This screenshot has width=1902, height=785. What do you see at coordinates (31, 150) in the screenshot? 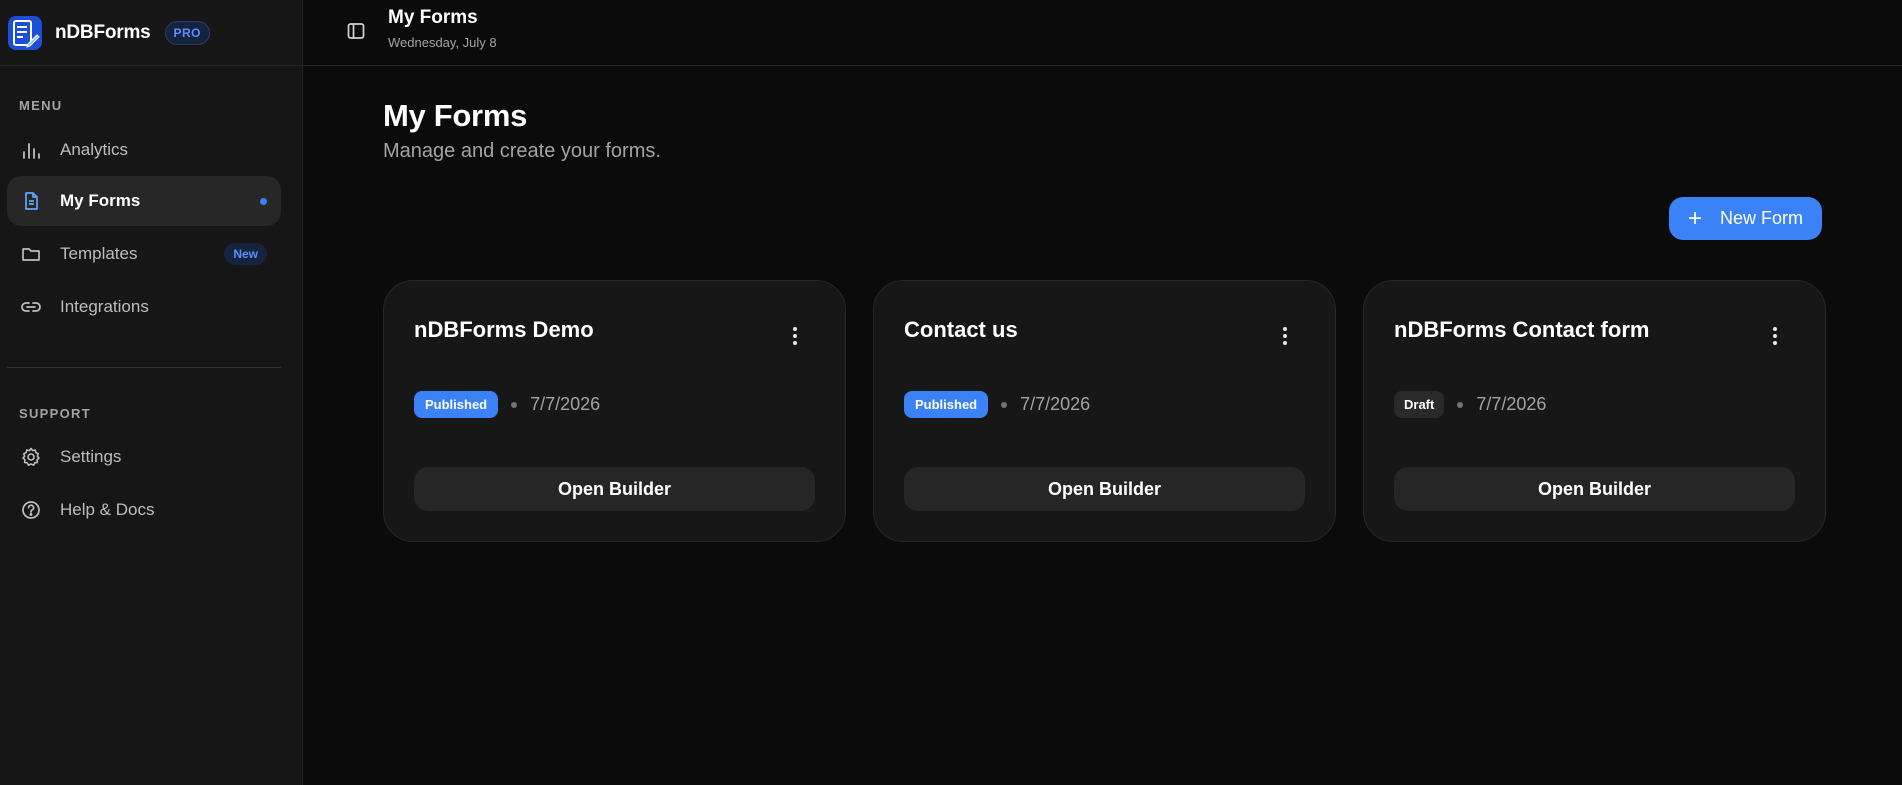
I see `bar-chart-icon` at bounding box center [31, 150].